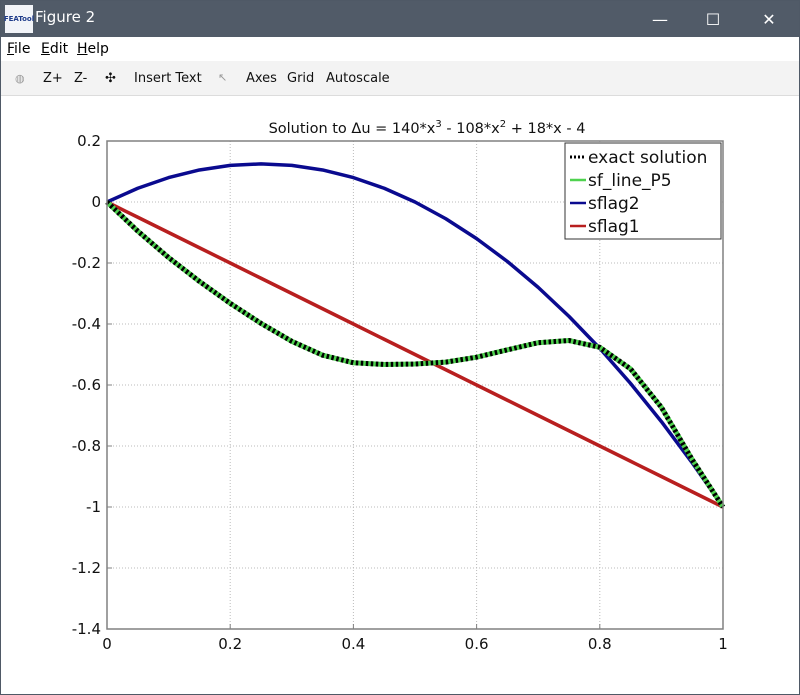 The height and width of the screenshot is (695, 800). I want to click on title-part: - 108*x, so click(471, 129).